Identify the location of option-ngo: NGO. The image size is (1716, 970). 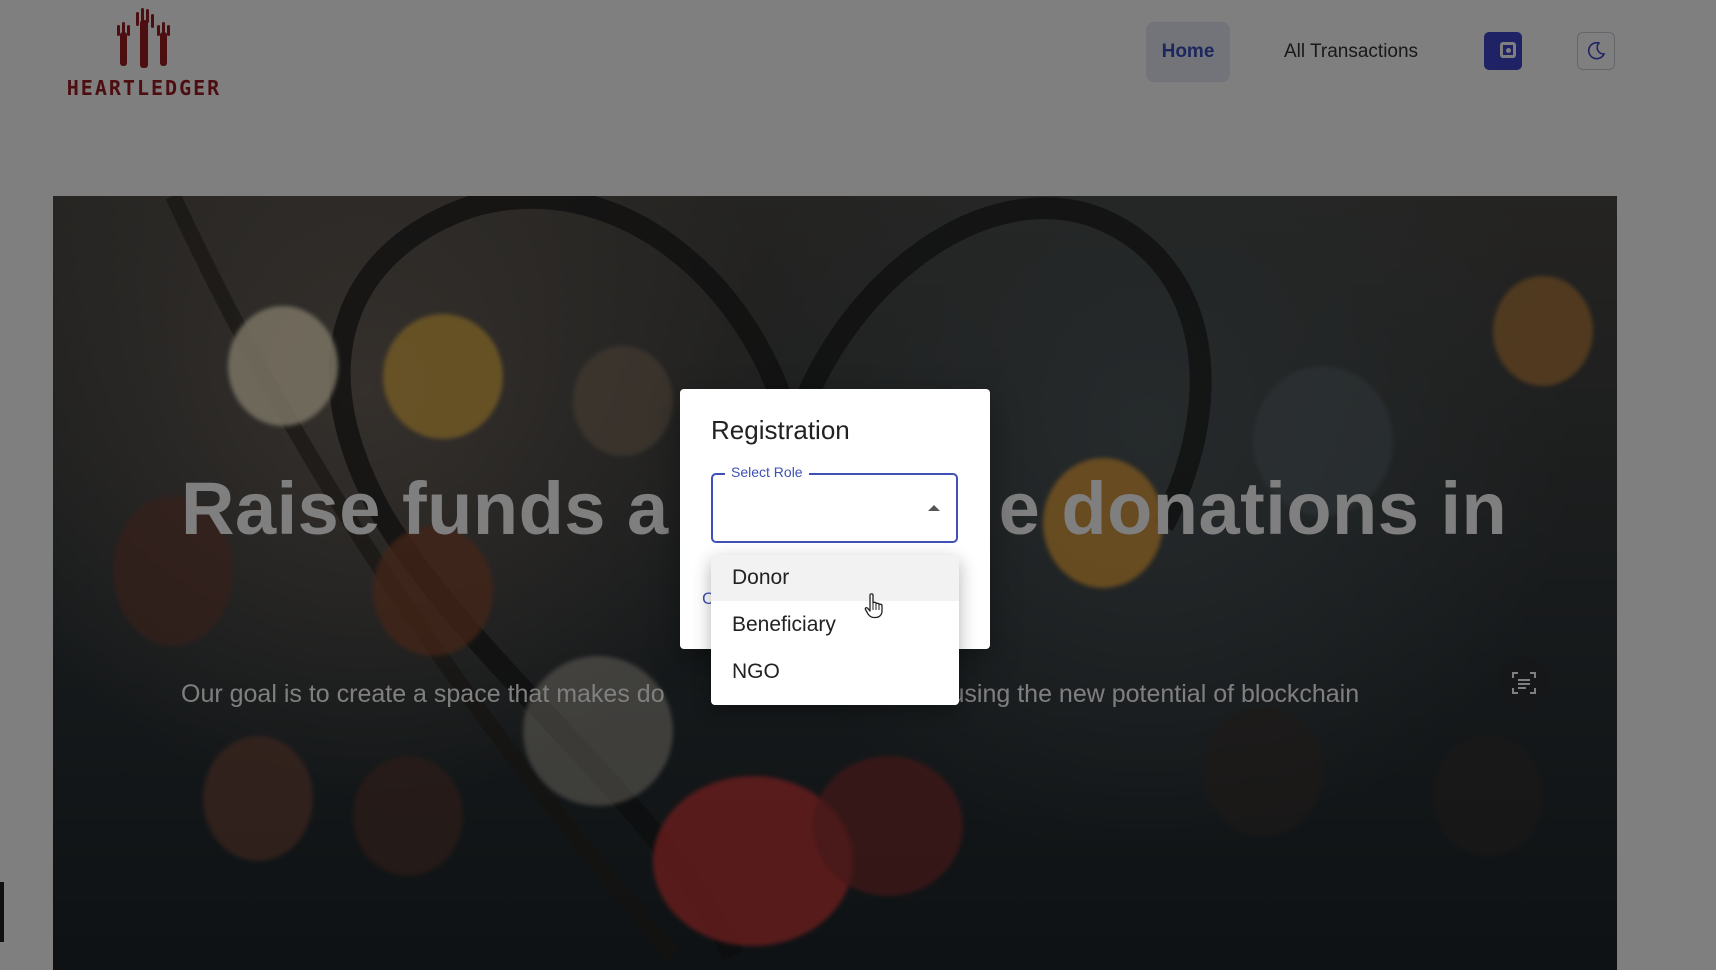
(835, 672).